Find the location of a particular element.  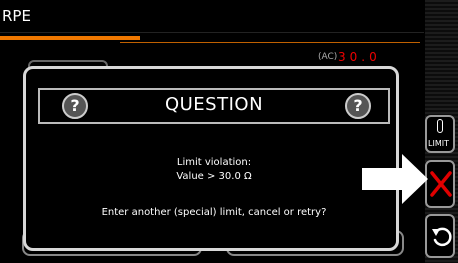

accent-divider is located at coordinates (270, 42).